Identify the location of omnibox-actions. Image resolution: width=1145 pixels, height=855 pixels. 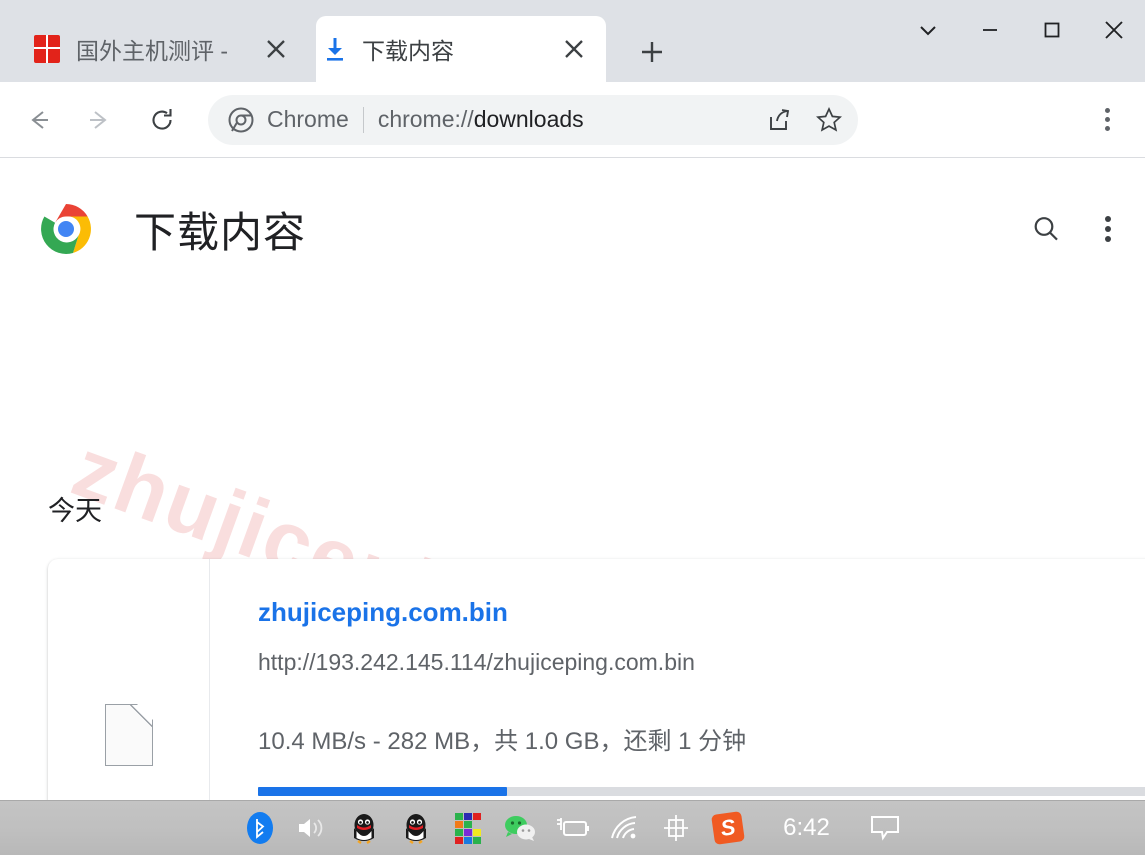
(808, 120).